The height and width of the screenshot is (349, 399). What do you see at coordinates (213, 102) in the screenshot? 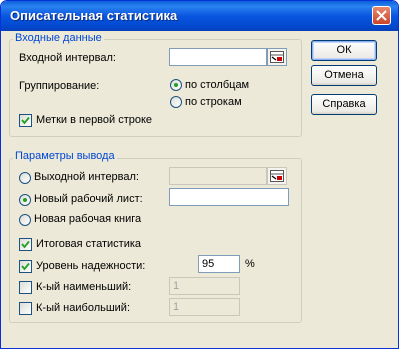
I see `by-rows-label: по строкам` at bounding box center [213, 102].